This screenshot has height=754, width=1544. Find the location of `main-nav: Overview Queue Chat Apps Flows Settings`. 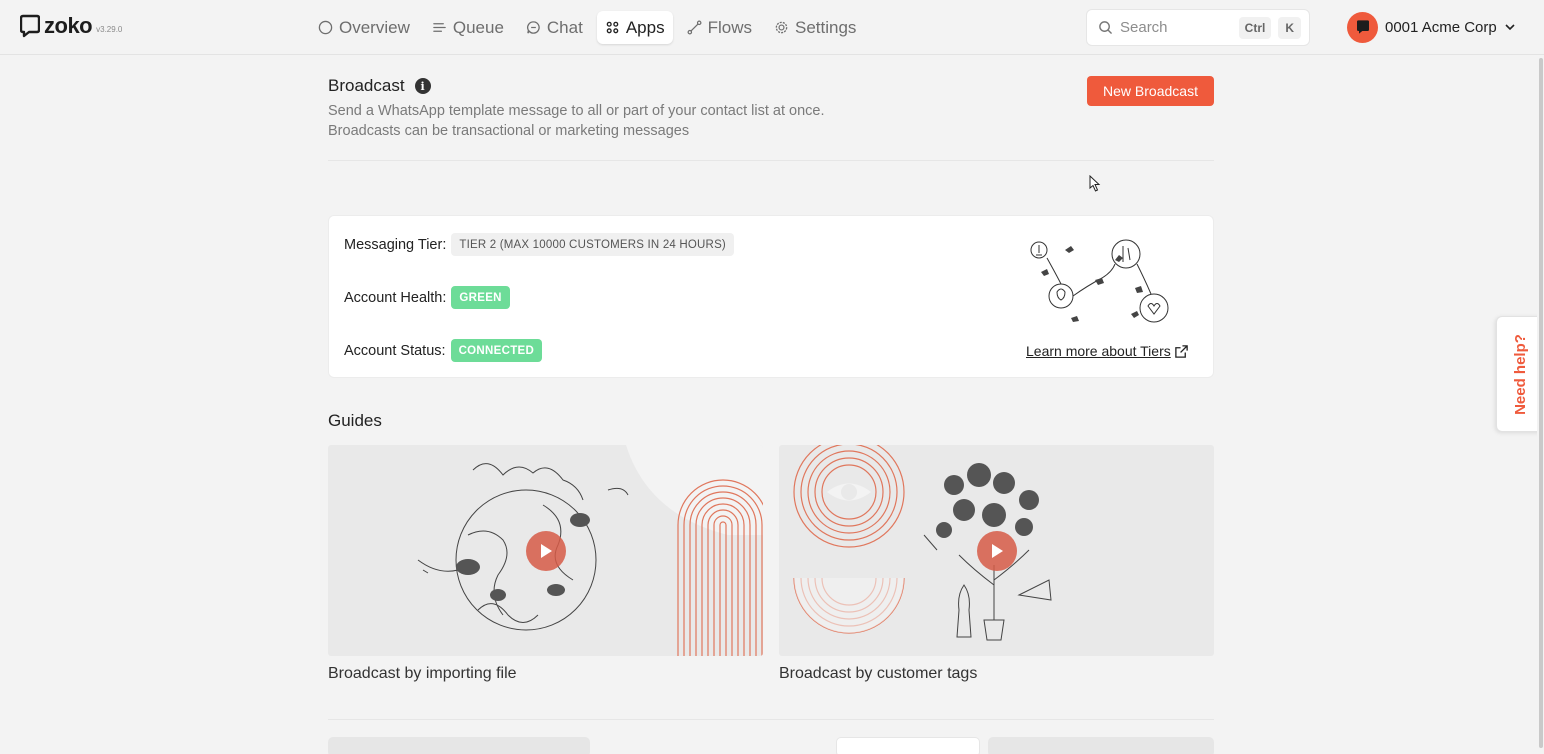

main-nav: Overview Queue Chat Apps Flows Settings is located at coordinates (587, 27).